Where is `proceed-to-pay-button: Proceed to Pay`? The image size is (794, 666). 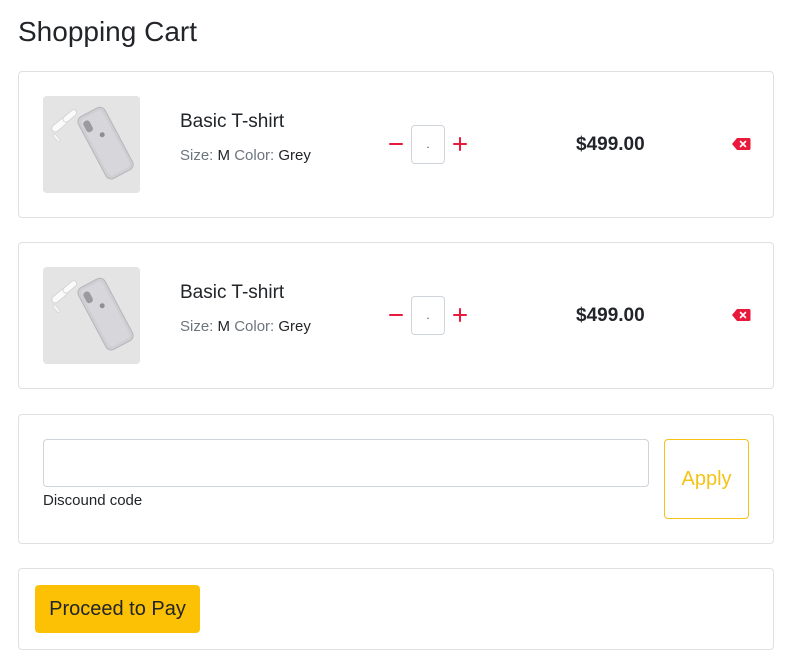 proceed-to-pay-button: Proceed to Pay is located at coordinates (117, 609).